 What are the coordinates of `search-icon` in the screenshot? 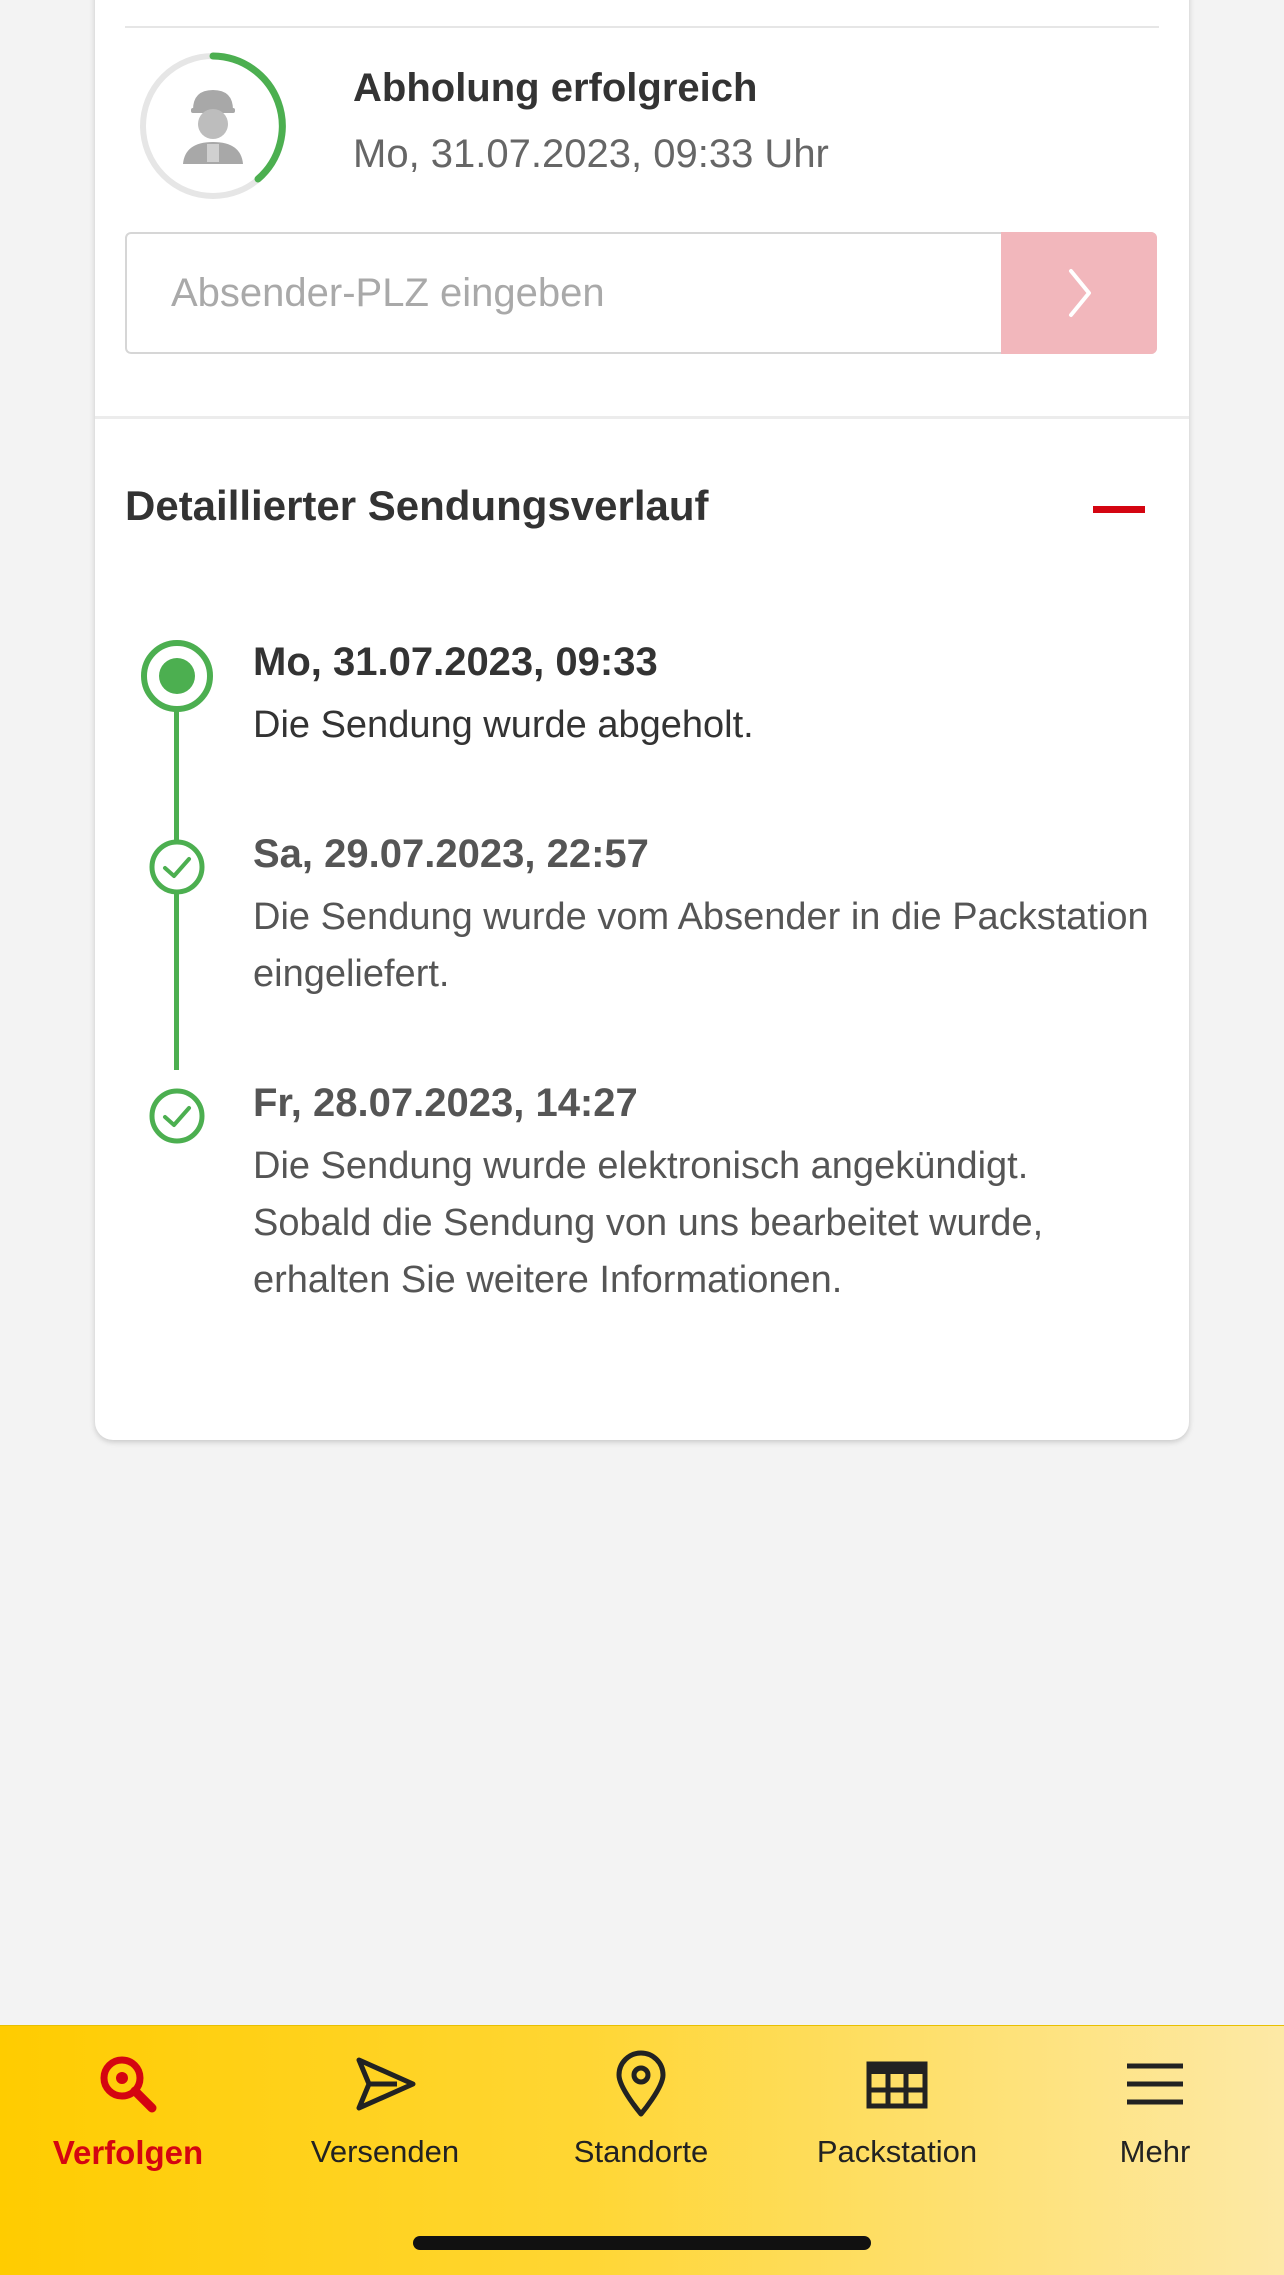 It's located at (128, 2084).